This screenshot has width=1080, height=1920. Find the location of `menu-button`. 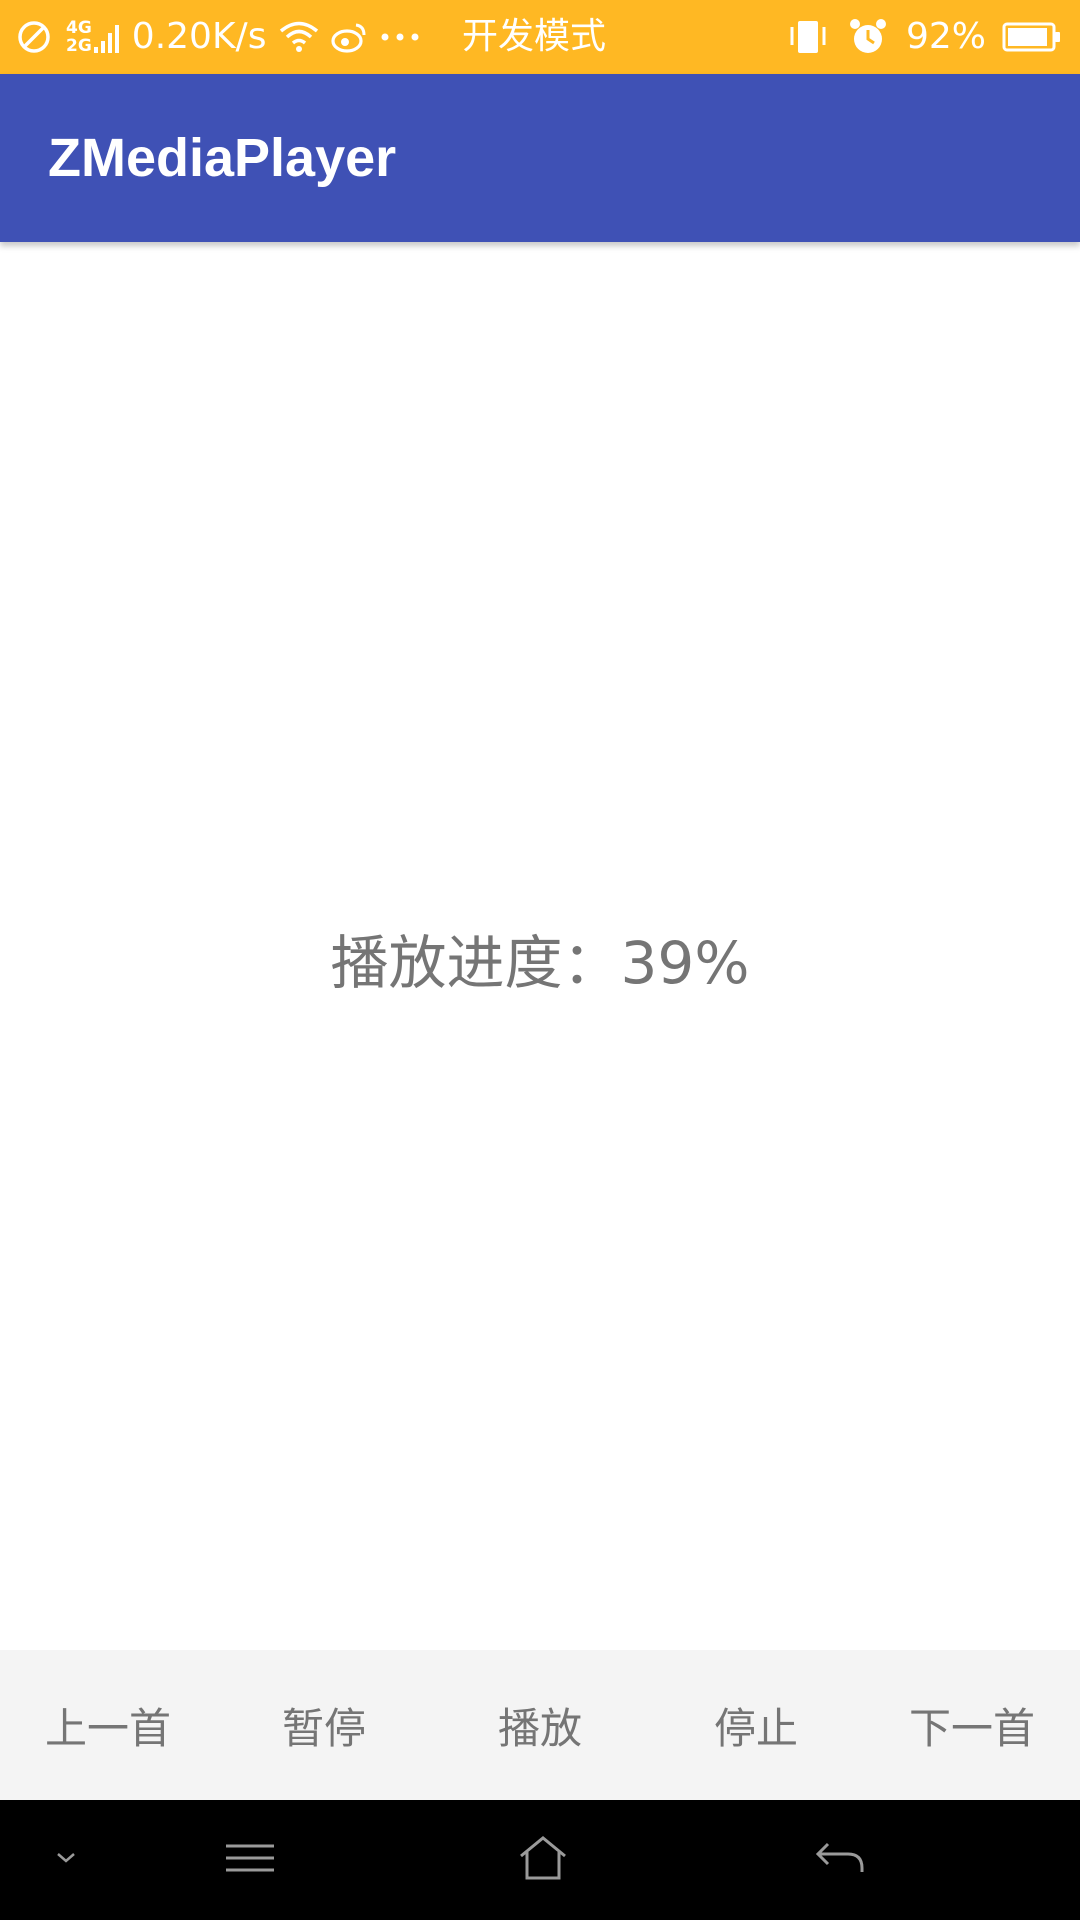

menu-button is located at coordinates (250, 1860).